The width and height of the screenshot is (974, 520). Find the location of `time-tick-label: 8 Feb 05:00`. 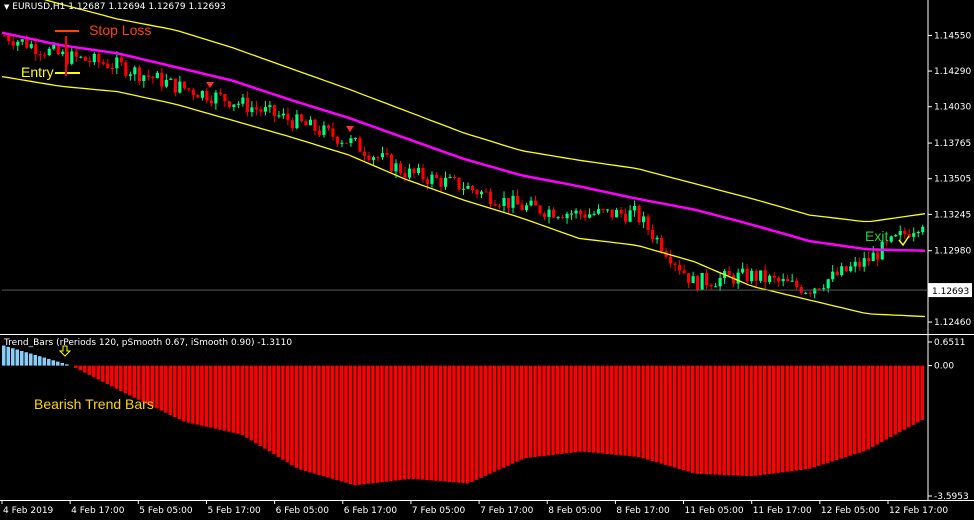

time-tick-label: 8 Feb 05:00 is located at coordinates (575, 511).